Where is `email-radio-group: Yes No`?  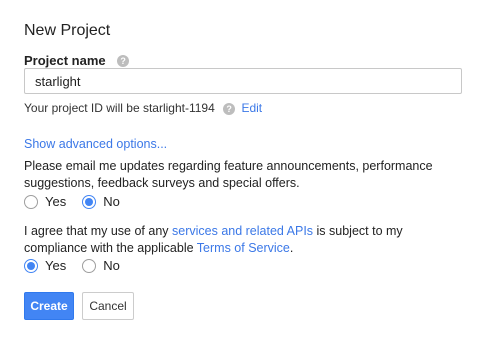 email-radio-group: Yes No is located at coordinates (80, 201).